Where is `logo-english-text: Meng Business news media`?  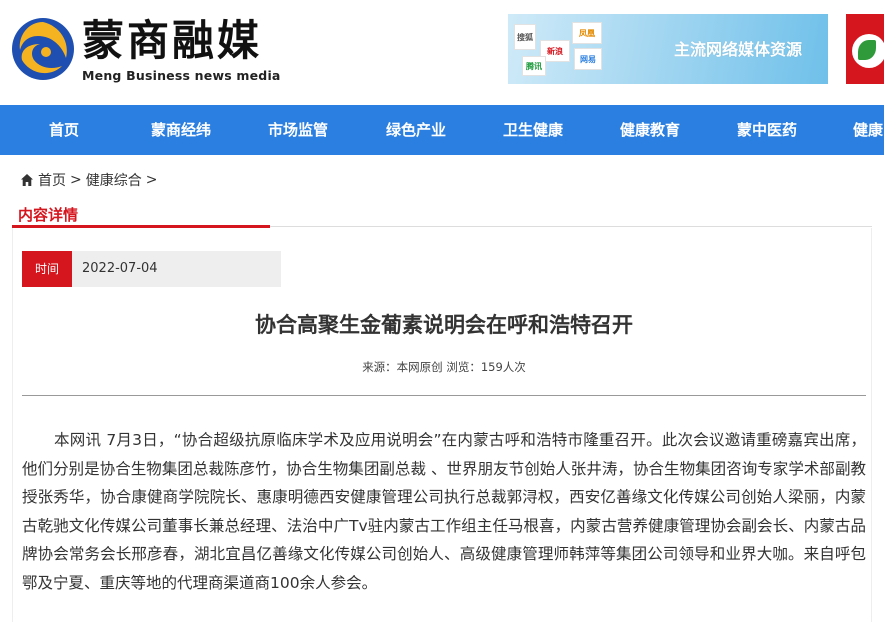
logo-english-text: Meng Business news media is located at coordinates (181, 75).